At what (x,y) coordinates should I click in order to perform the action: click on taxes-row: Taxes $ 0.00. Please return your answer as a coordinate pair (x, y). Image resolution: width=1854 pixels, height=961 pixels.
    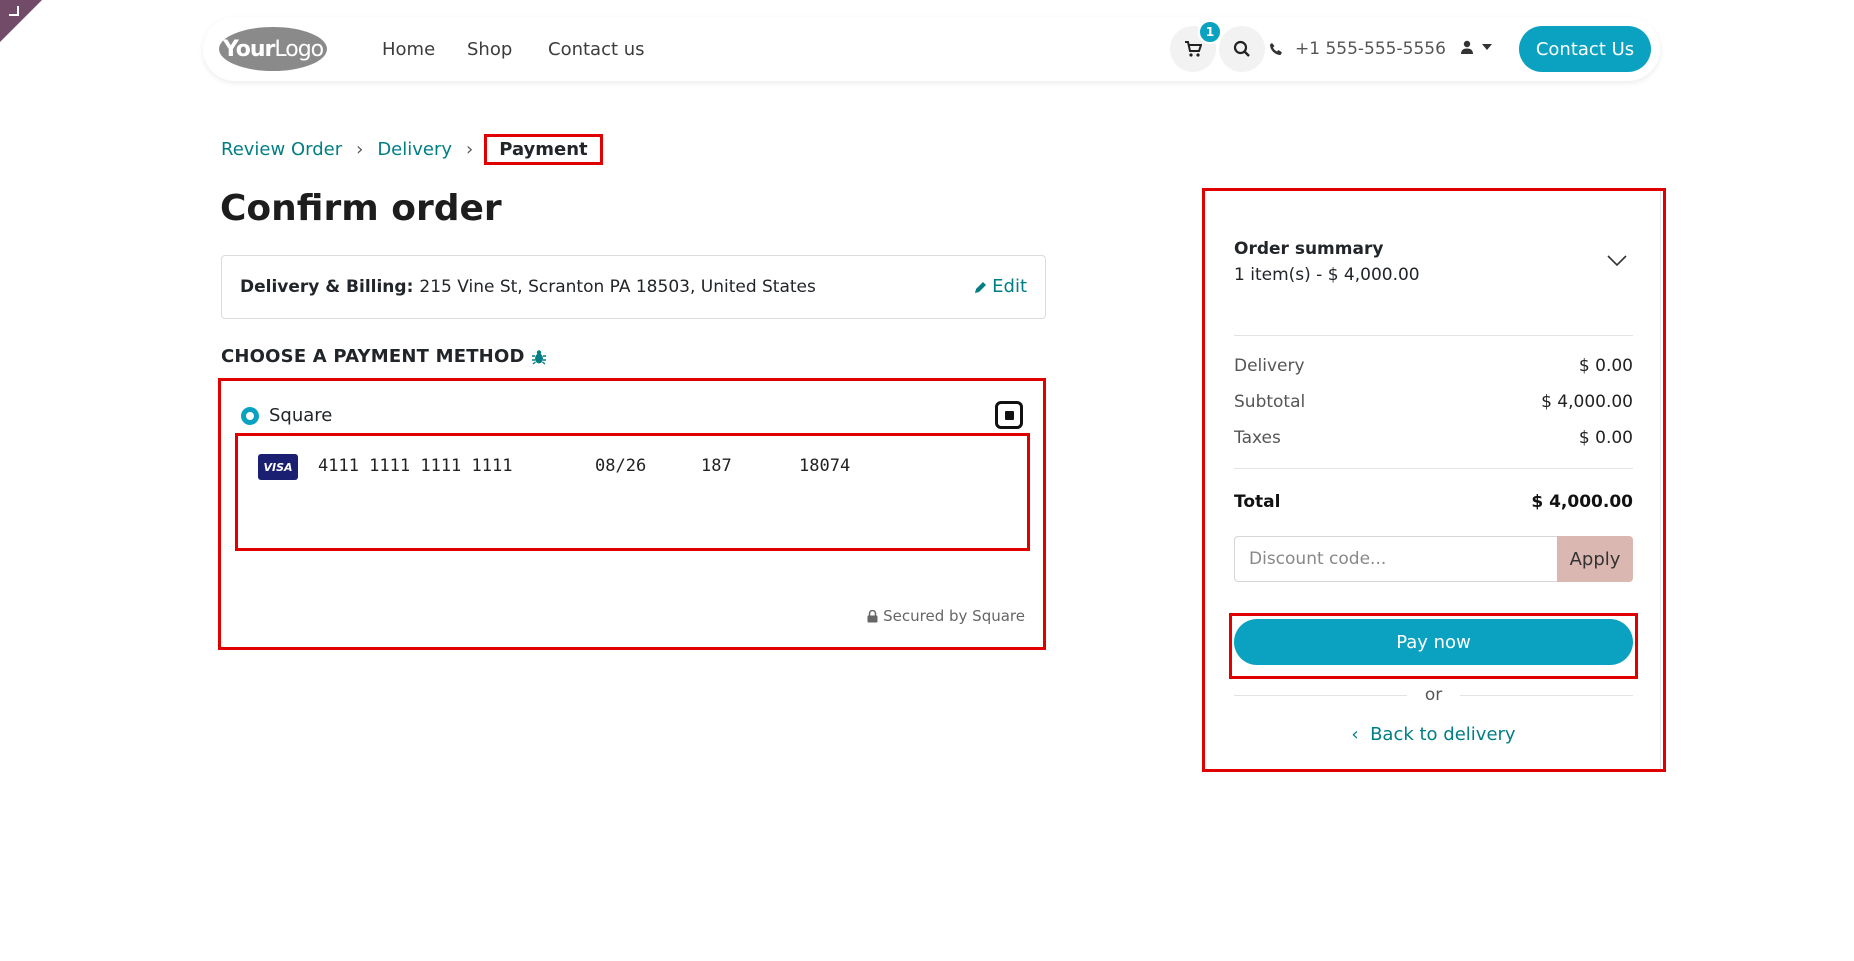
    Looking at the image, I should click on (1433, 438).